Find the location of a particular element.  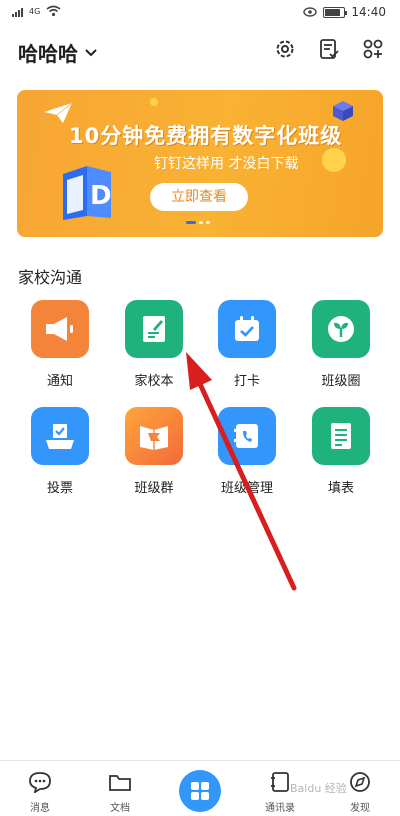

battery-icon is located at coordinates (335, 12).